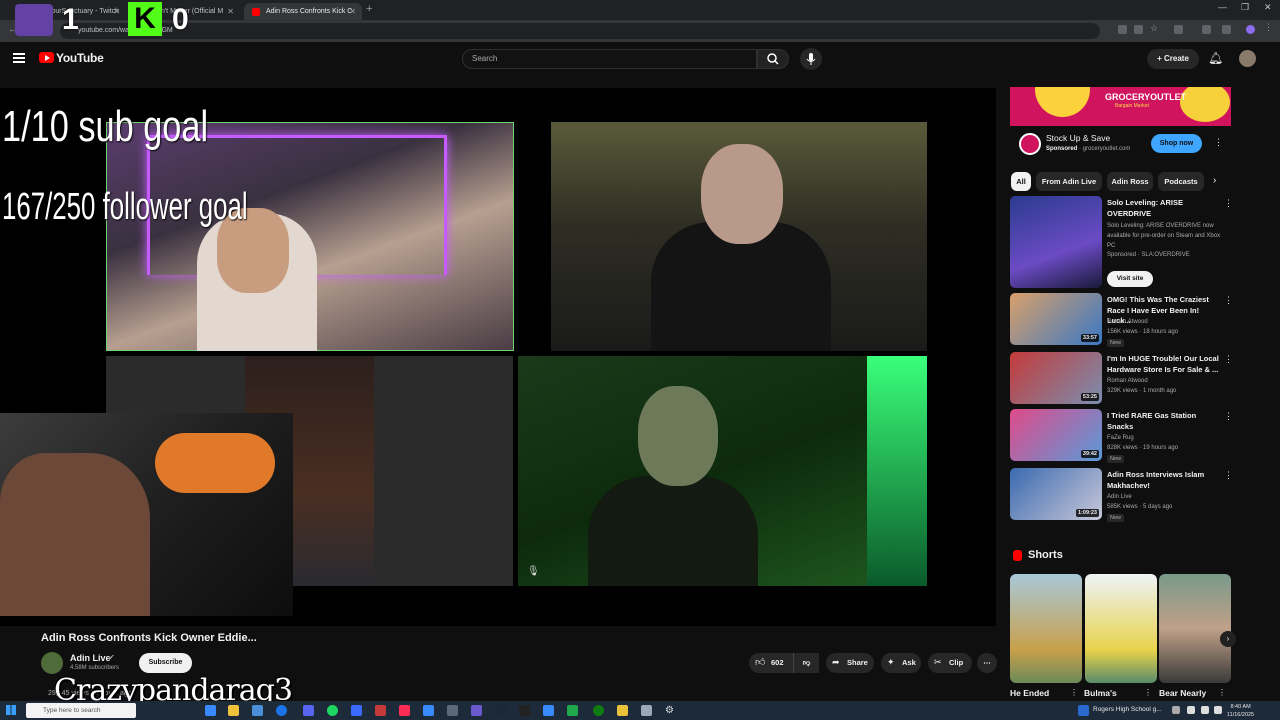 The image size is (1280, 720). Describe the element at coordinates (1154, 28) in the screenshot. I see `bookmark-star-icon: ☆` at that location.